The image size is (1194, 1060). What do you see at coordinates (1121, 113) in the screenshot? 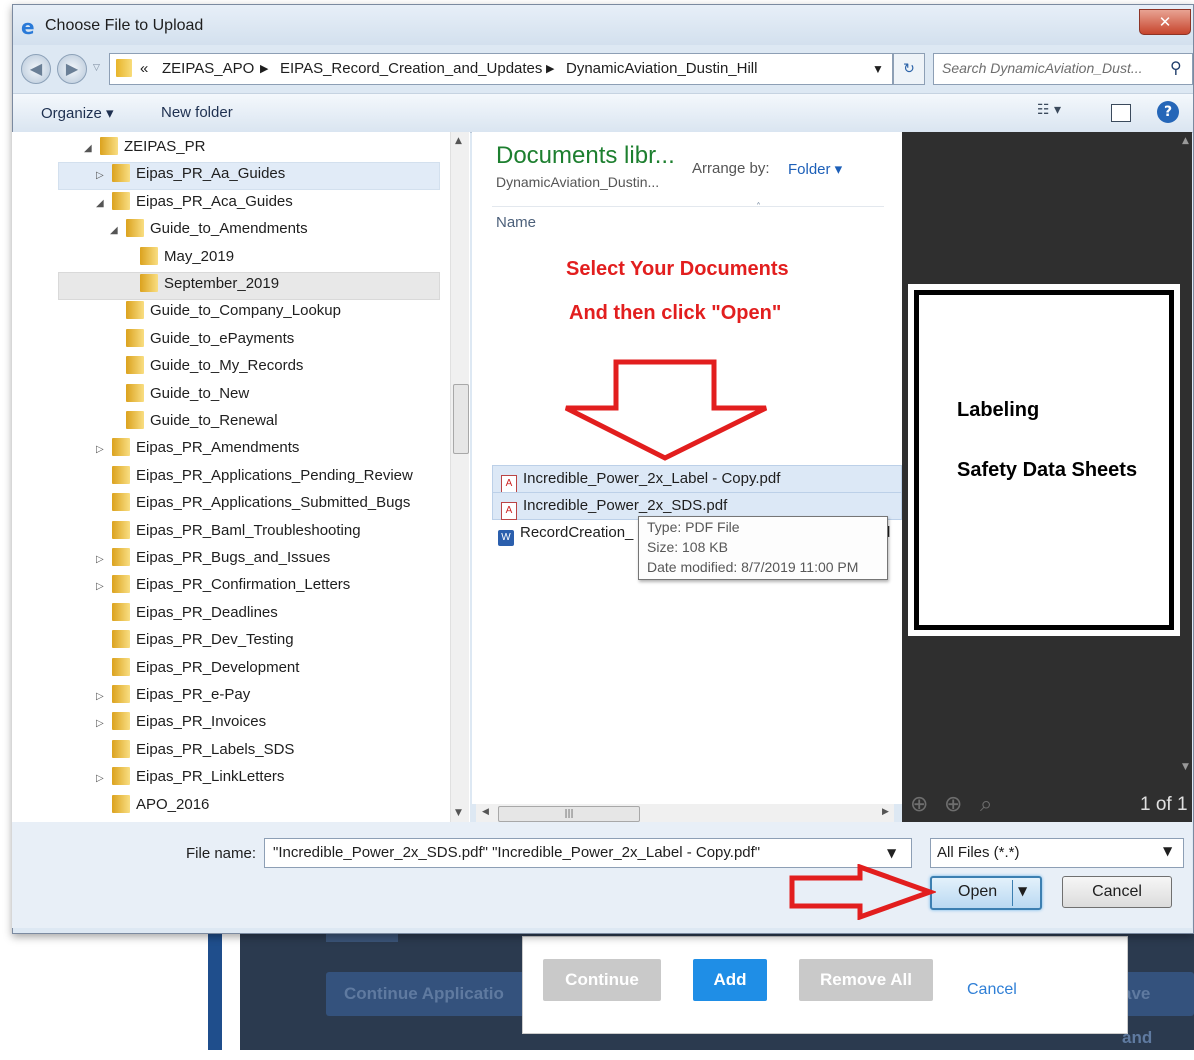
I see `preview-pane-icon` at bounding box center [1121, 113].